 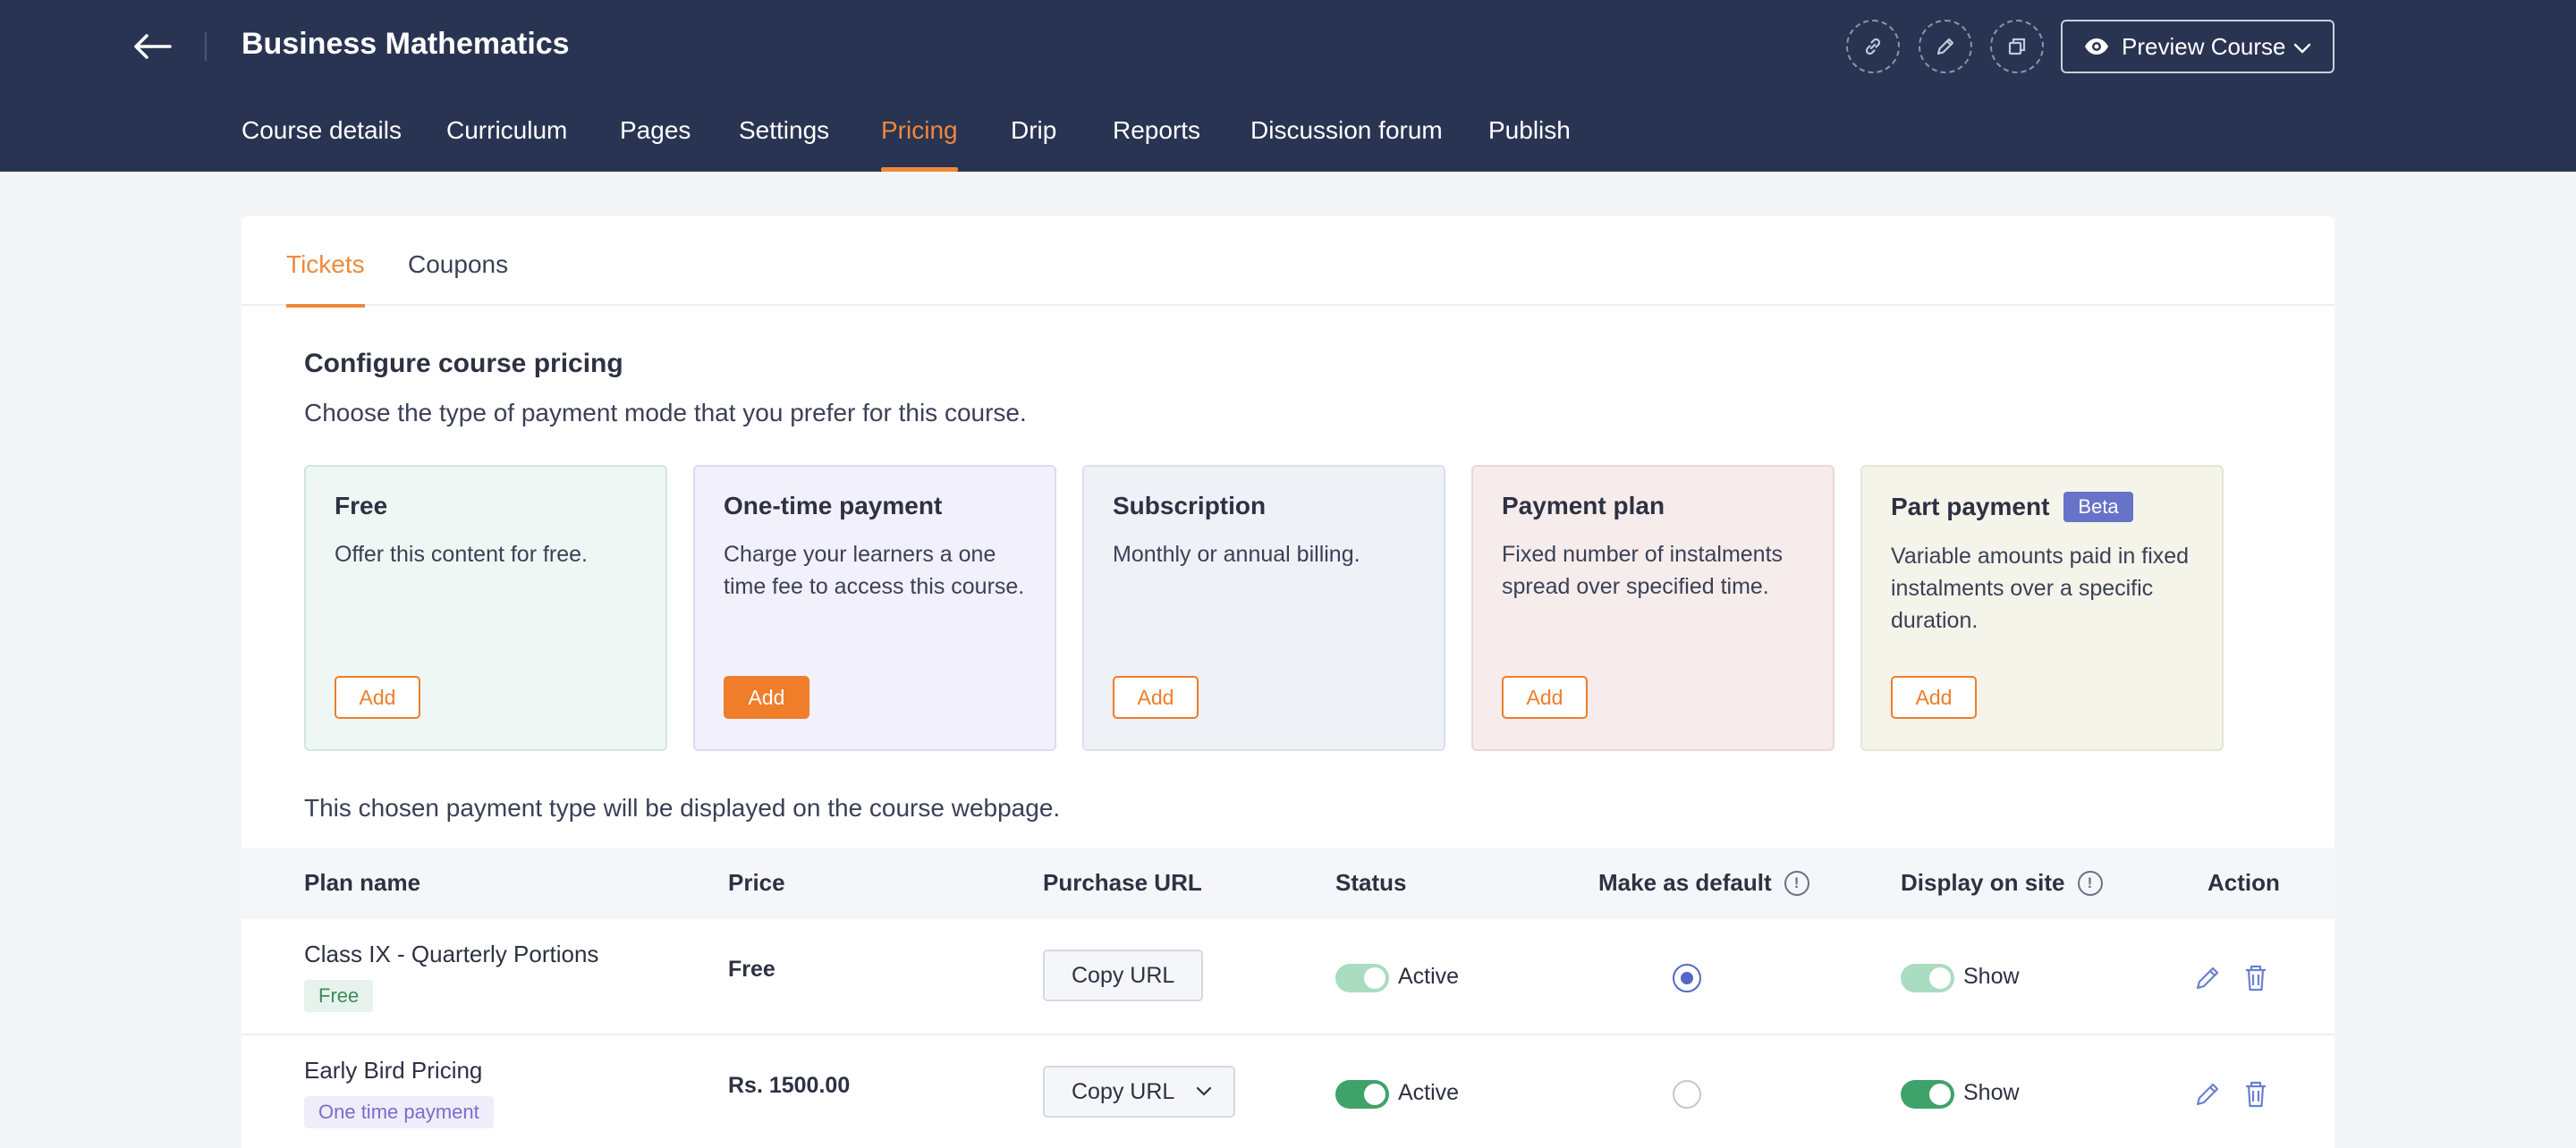 What do you see at coordinates (2096, 46) in the screenshot?
I see `eye-icon` at bounding box center [2096, 46].